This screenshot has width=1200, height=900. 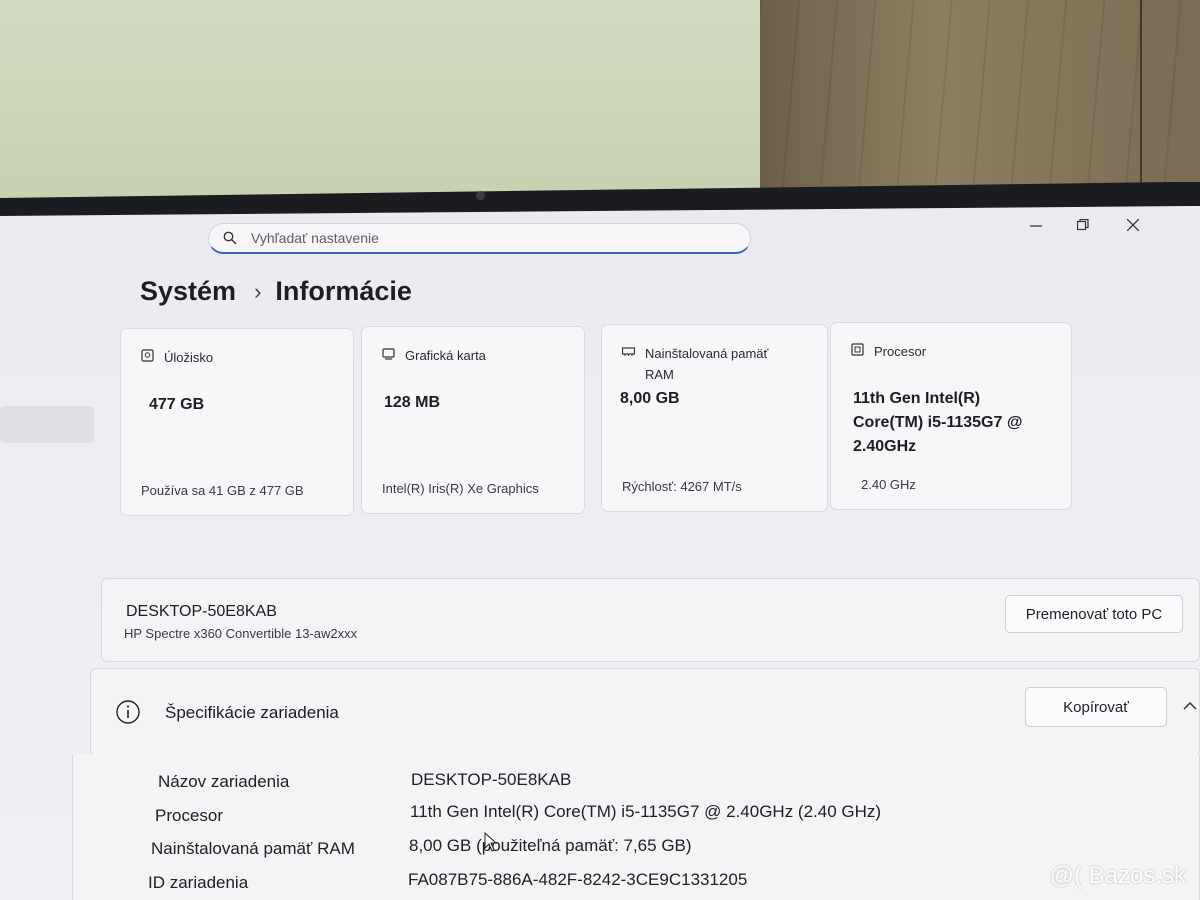 What do you see at coordinates (252, 712) in the screenshot?
I see `device-specs-title: Špecifikácie zariadenia` at bounding box center [252, 712].